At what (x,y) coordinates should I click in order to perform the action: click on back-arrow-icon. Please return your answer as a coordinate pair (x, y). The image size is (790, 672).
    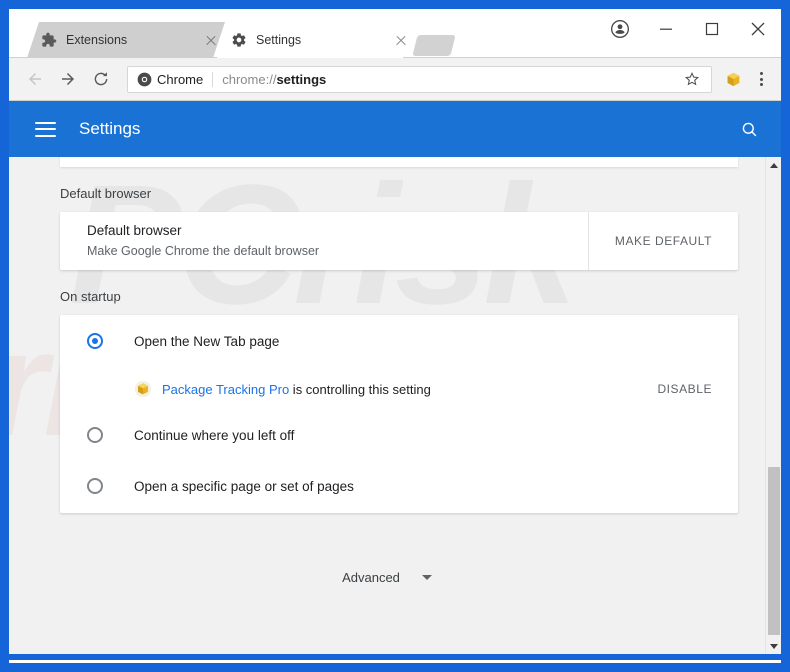
    Looking at the image, I should click on (35, 79).